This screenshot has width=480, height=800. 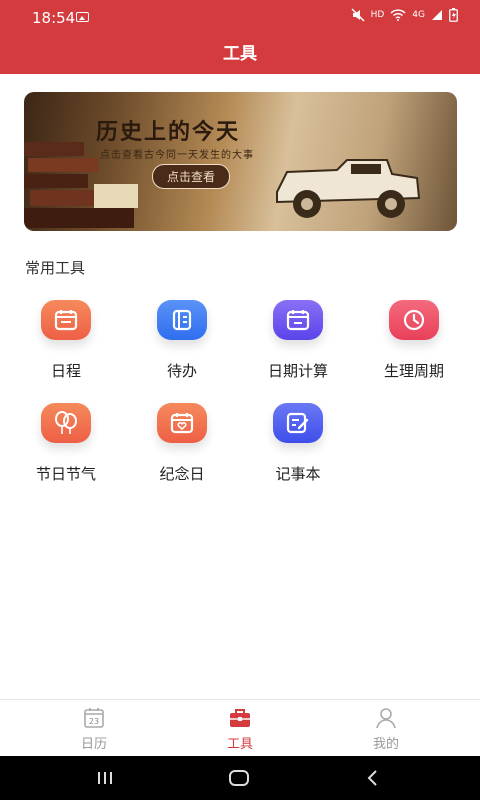 I want to click on tool-date-calc: 日期计算, so click(x=298, y=340).